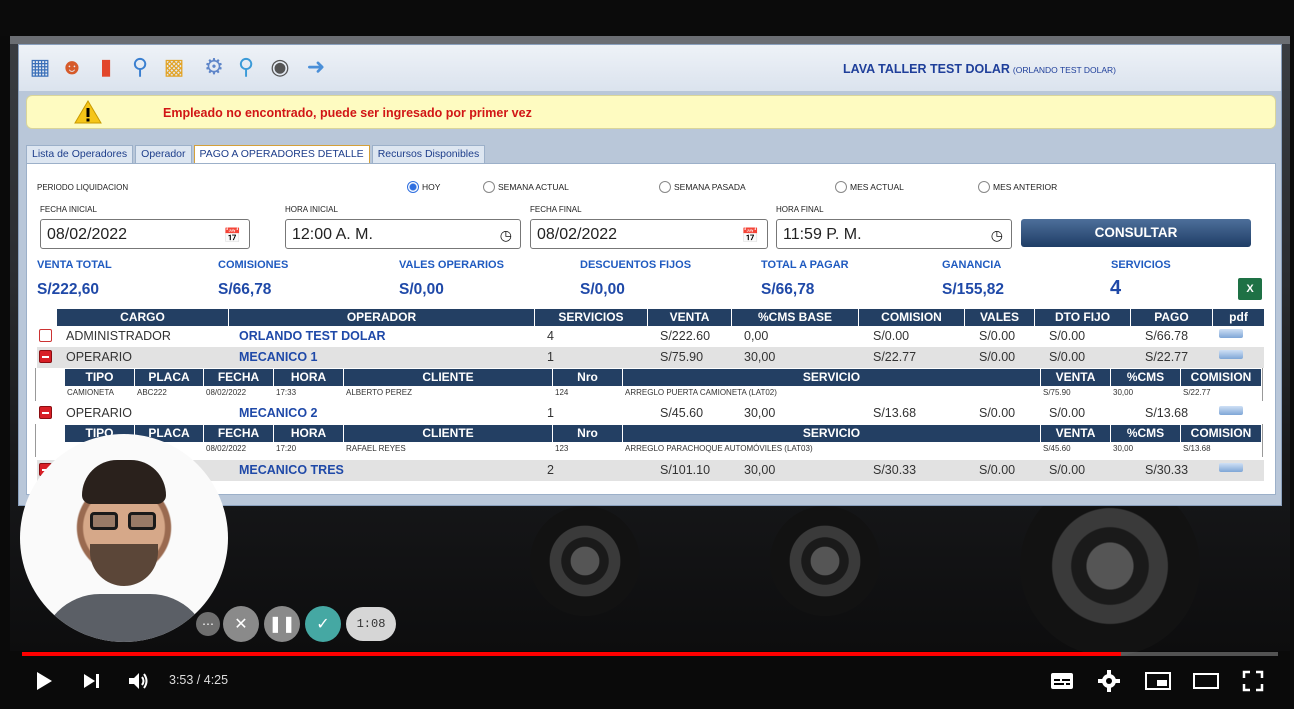 This screenshot has height=709, width=1294. I want to click on arrow-right-icon: ➜, so click(316, 67).